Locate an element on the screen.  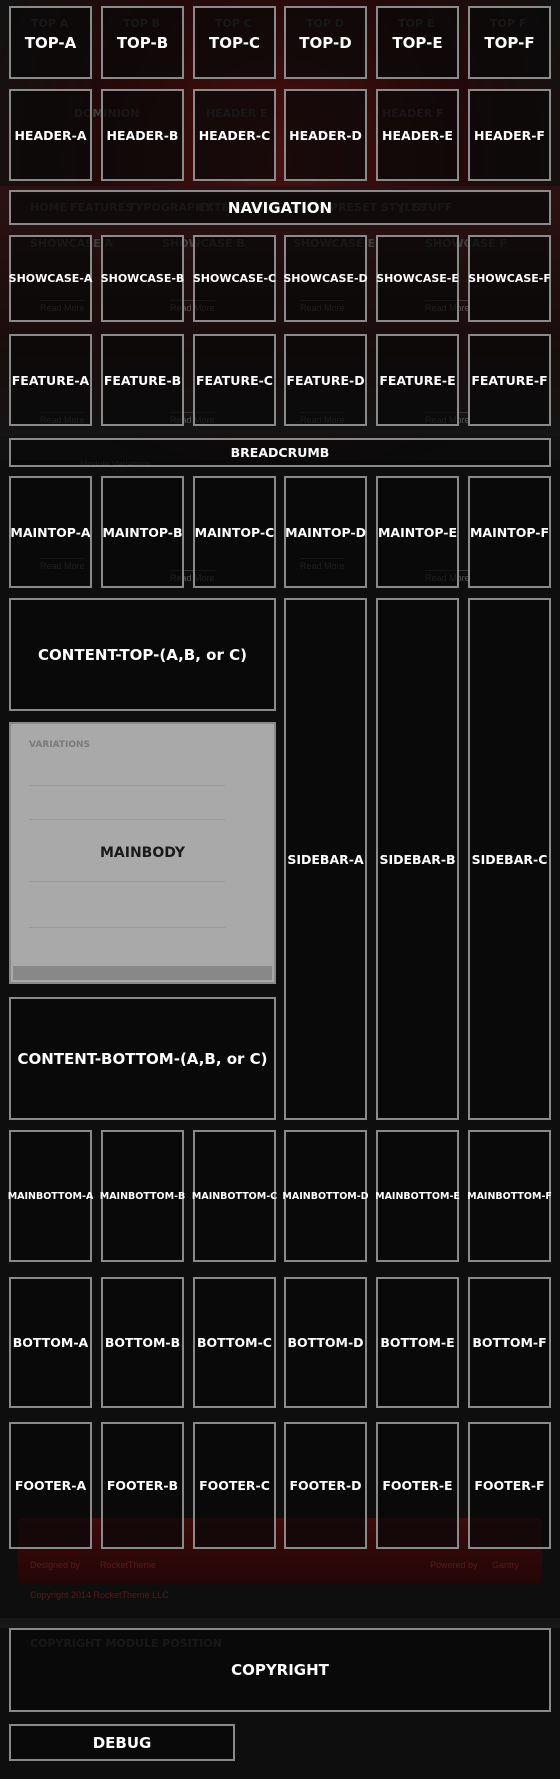
maintop-f-position-label: MAINTOP-F is located at coordinates (509, 532).